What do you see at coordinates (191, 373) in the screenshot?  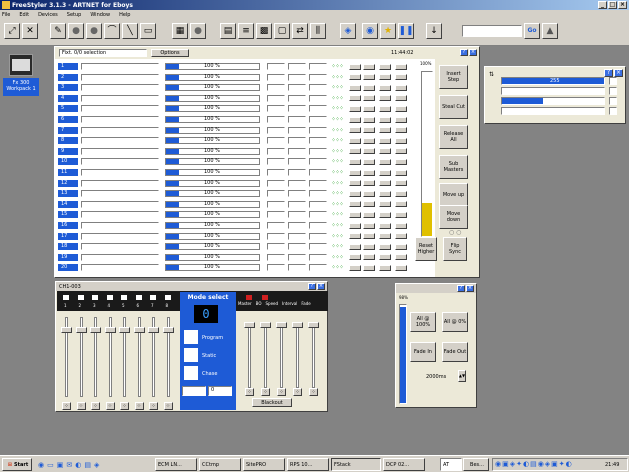 I see `chase-mode-button` at bounding box center [191, 373].